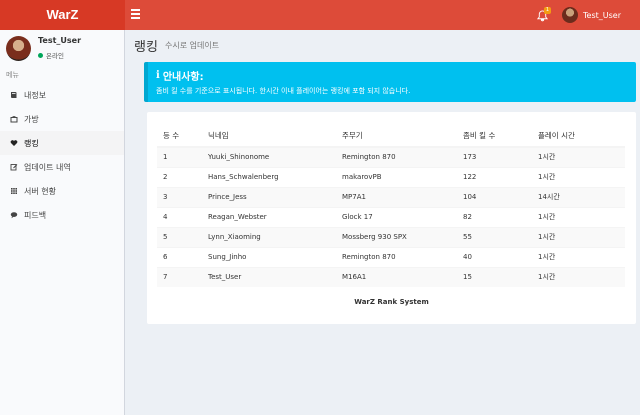  I want to click on page-title: 랭킹, so click(146, 47).